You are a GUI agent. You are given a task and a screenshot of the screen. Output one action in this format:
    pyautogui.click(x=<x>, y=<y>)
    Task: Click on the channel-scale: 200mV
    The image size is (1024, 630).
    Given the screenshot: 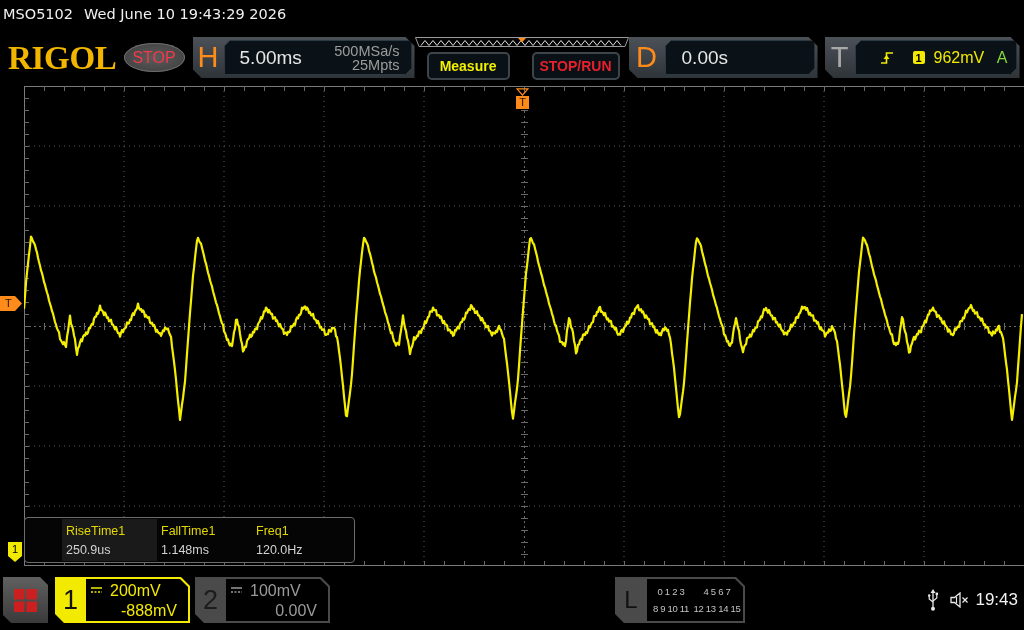 What is the action you would take?
    pyautogui.click(x=135, y=590)
    